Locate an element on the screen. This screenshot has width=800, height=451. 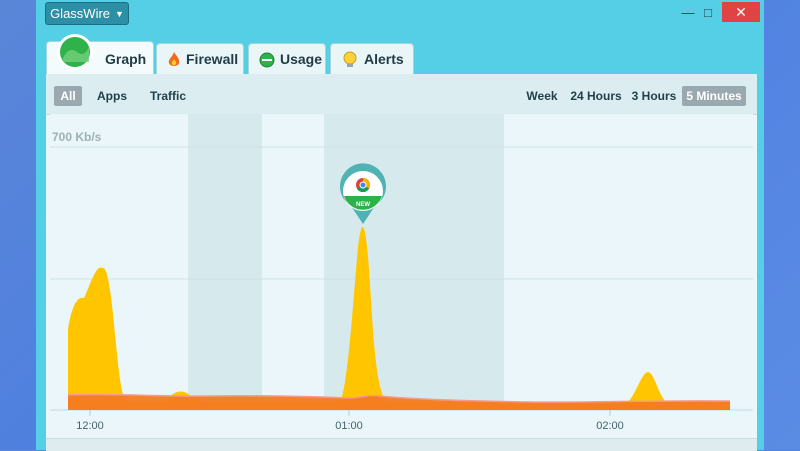
range-24h-button: 24 Hours is located at coordinates (596, 96).